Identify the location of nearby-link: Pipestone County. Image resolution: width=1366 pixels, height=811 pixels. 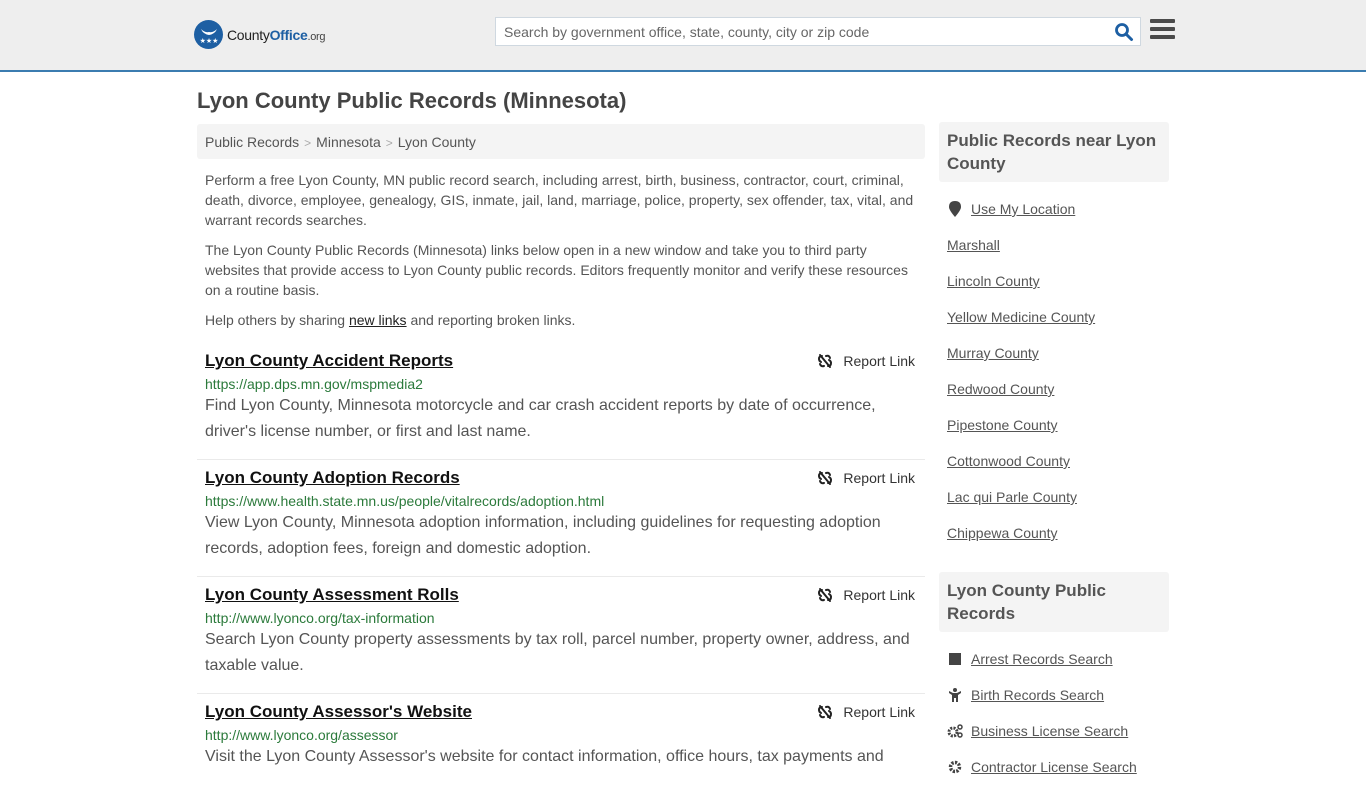
(1002, 425).